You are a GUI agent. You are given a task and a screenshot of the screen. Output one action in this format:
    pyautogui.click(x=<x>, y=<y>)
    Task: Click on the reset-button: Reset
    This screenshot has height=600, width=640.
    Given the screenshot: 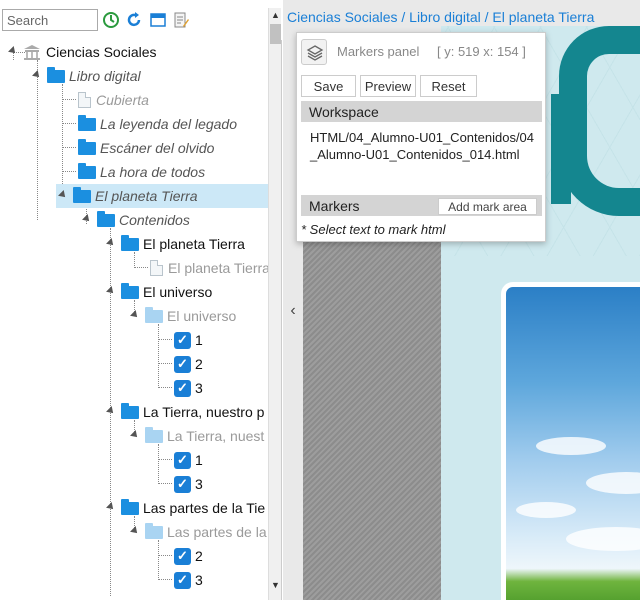 What is the action you would take?
    pyautogui.click(x=448, y=86)
    